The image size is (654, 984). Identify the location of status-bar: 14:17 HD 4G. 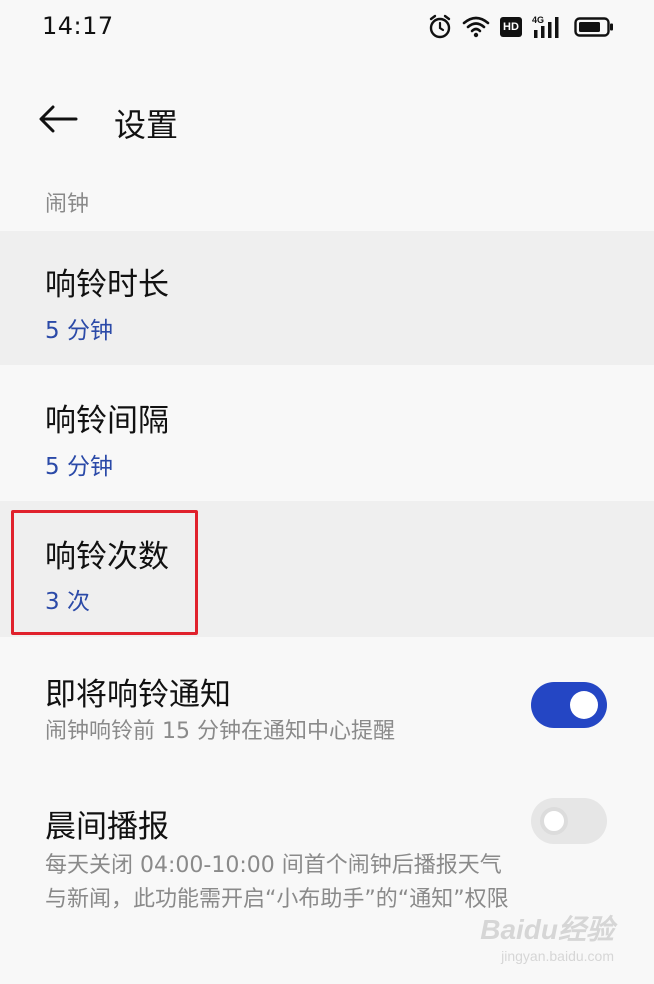
(327, 28).